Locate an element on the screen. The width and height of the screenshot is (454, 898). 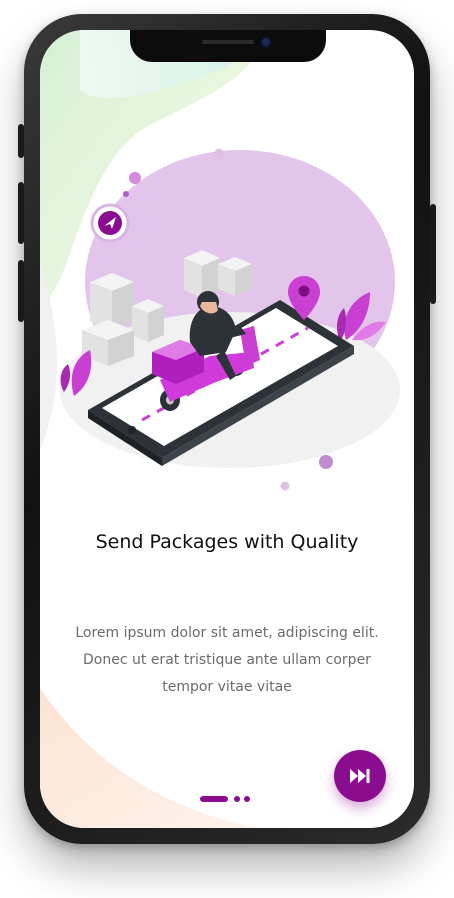
silent-switch is located at coordinates (21, 141).